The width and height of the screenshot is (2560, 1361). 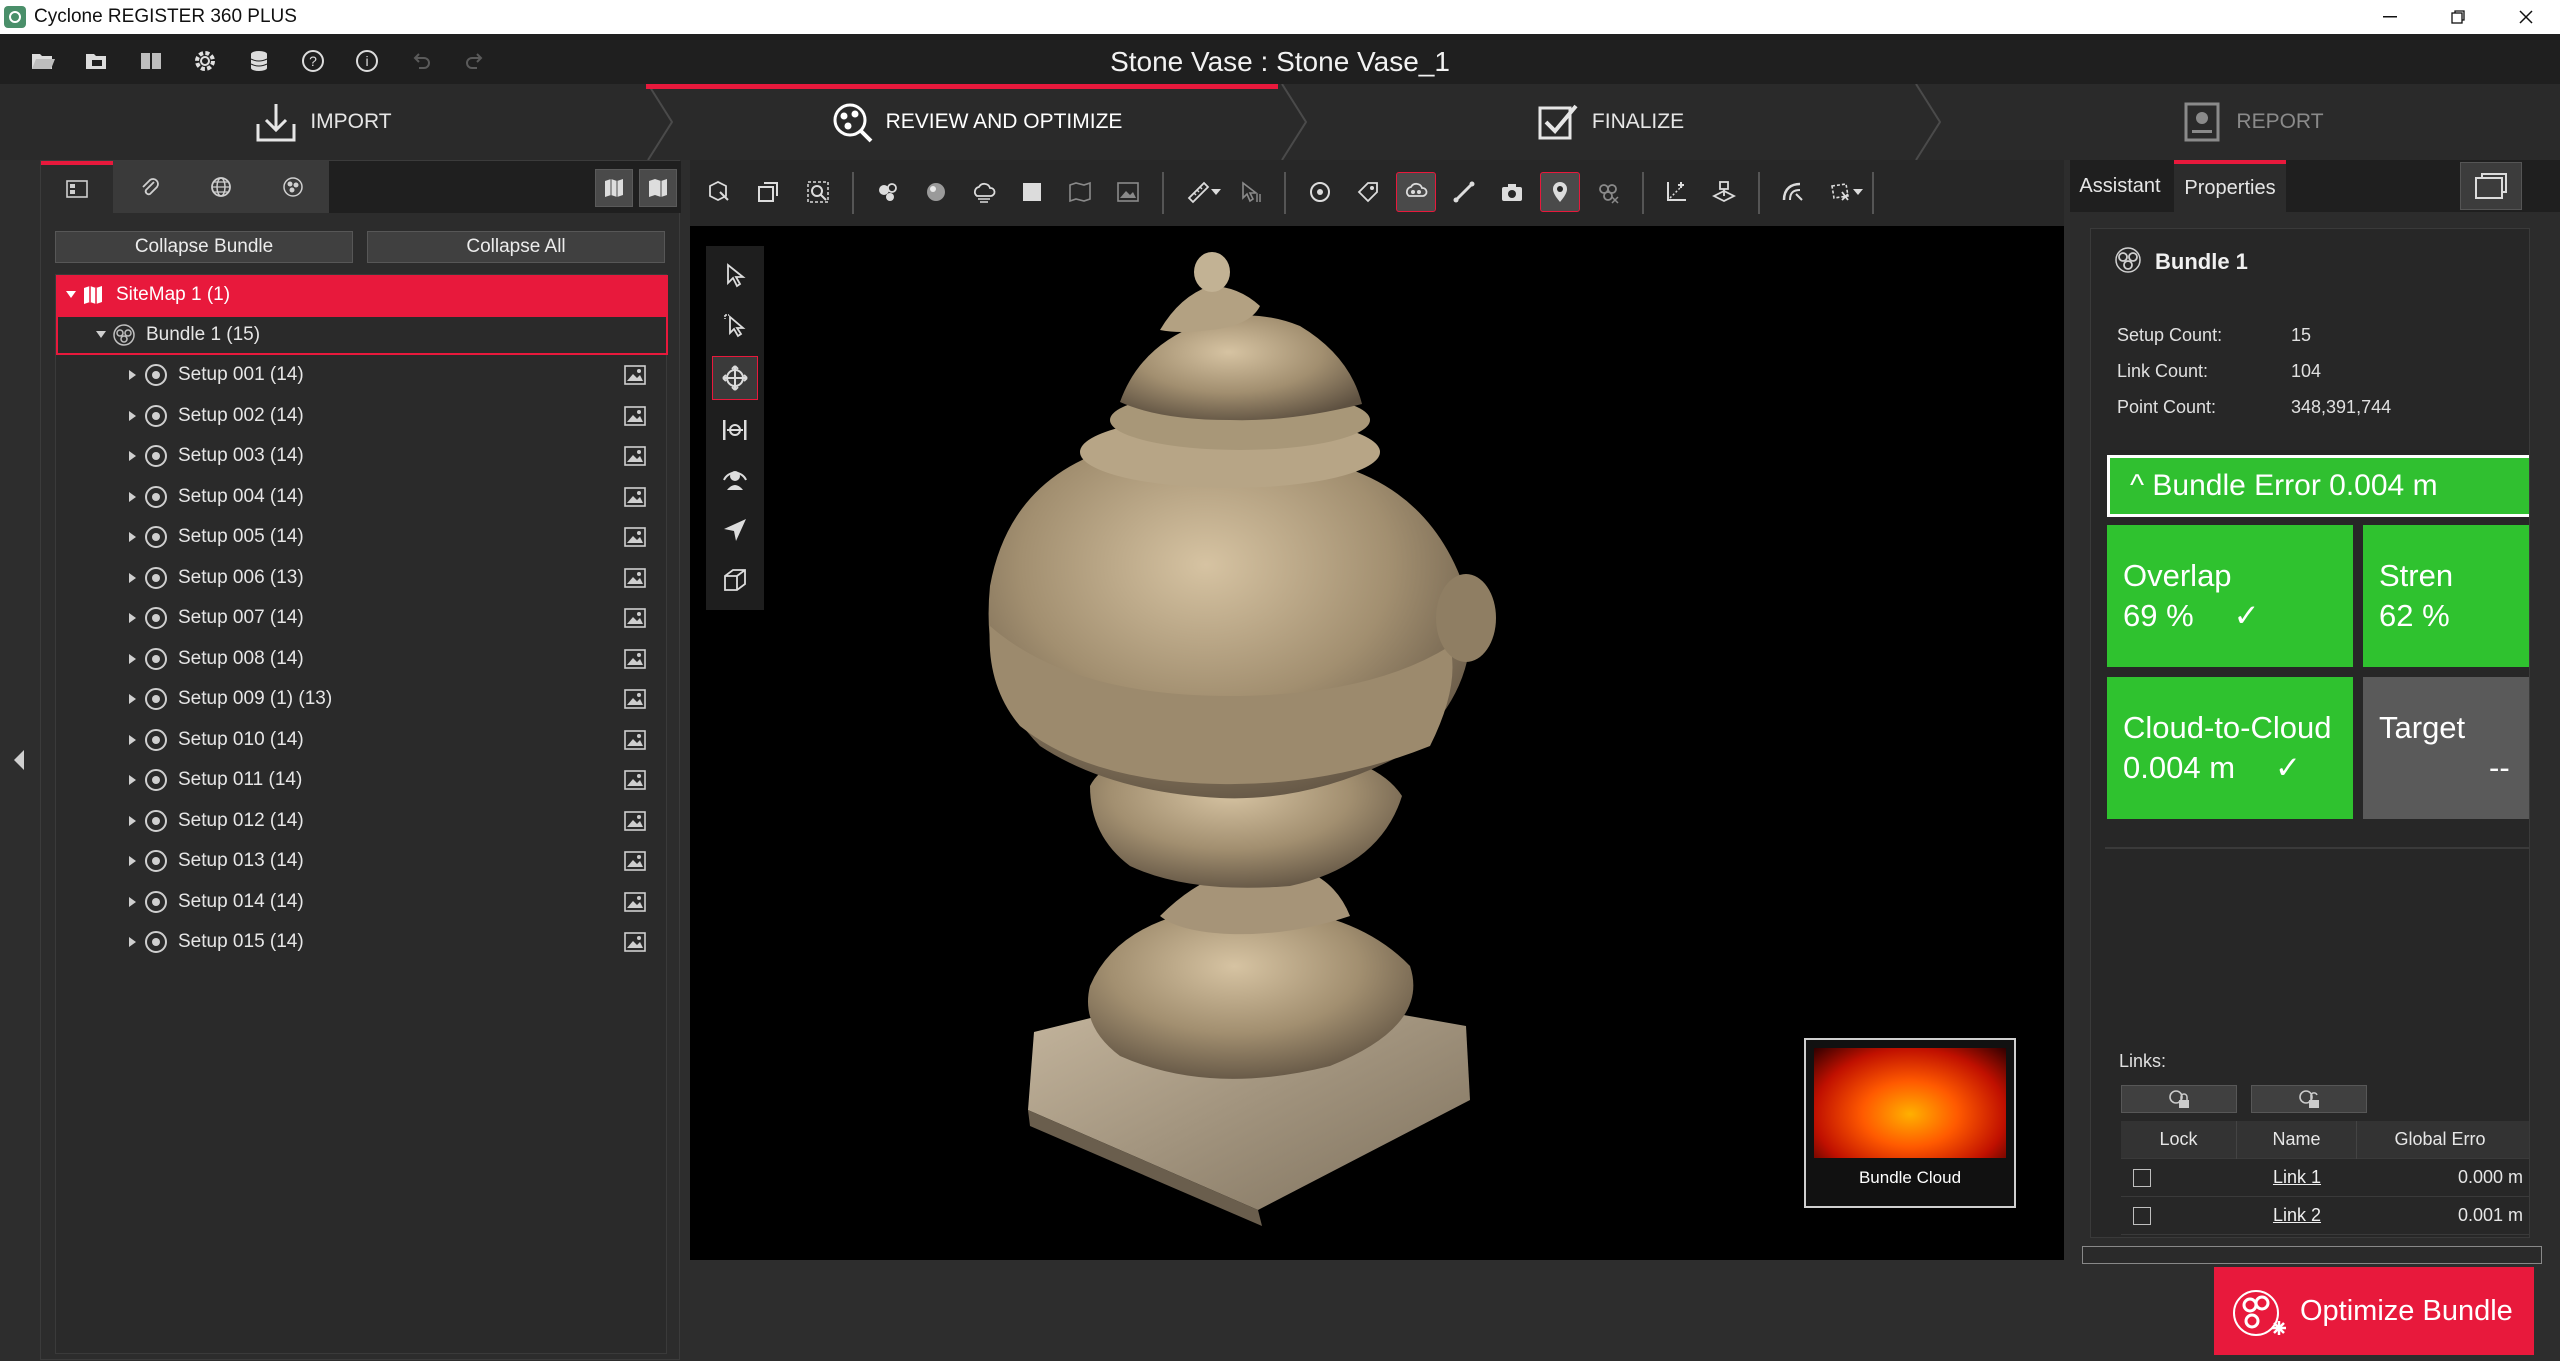 I want to click on open-folder-icon, so click(x=43, y=61).